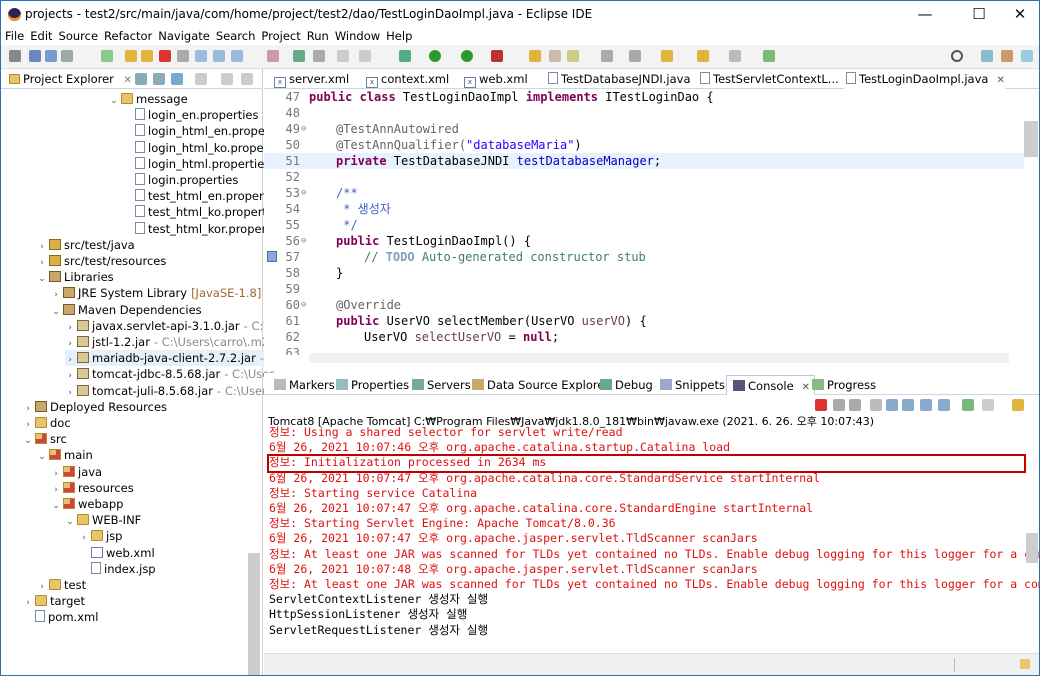  I want to click on tree-item: › tomcat-jdbc-8.5.68.jar - C:\User, so click(169, 374).